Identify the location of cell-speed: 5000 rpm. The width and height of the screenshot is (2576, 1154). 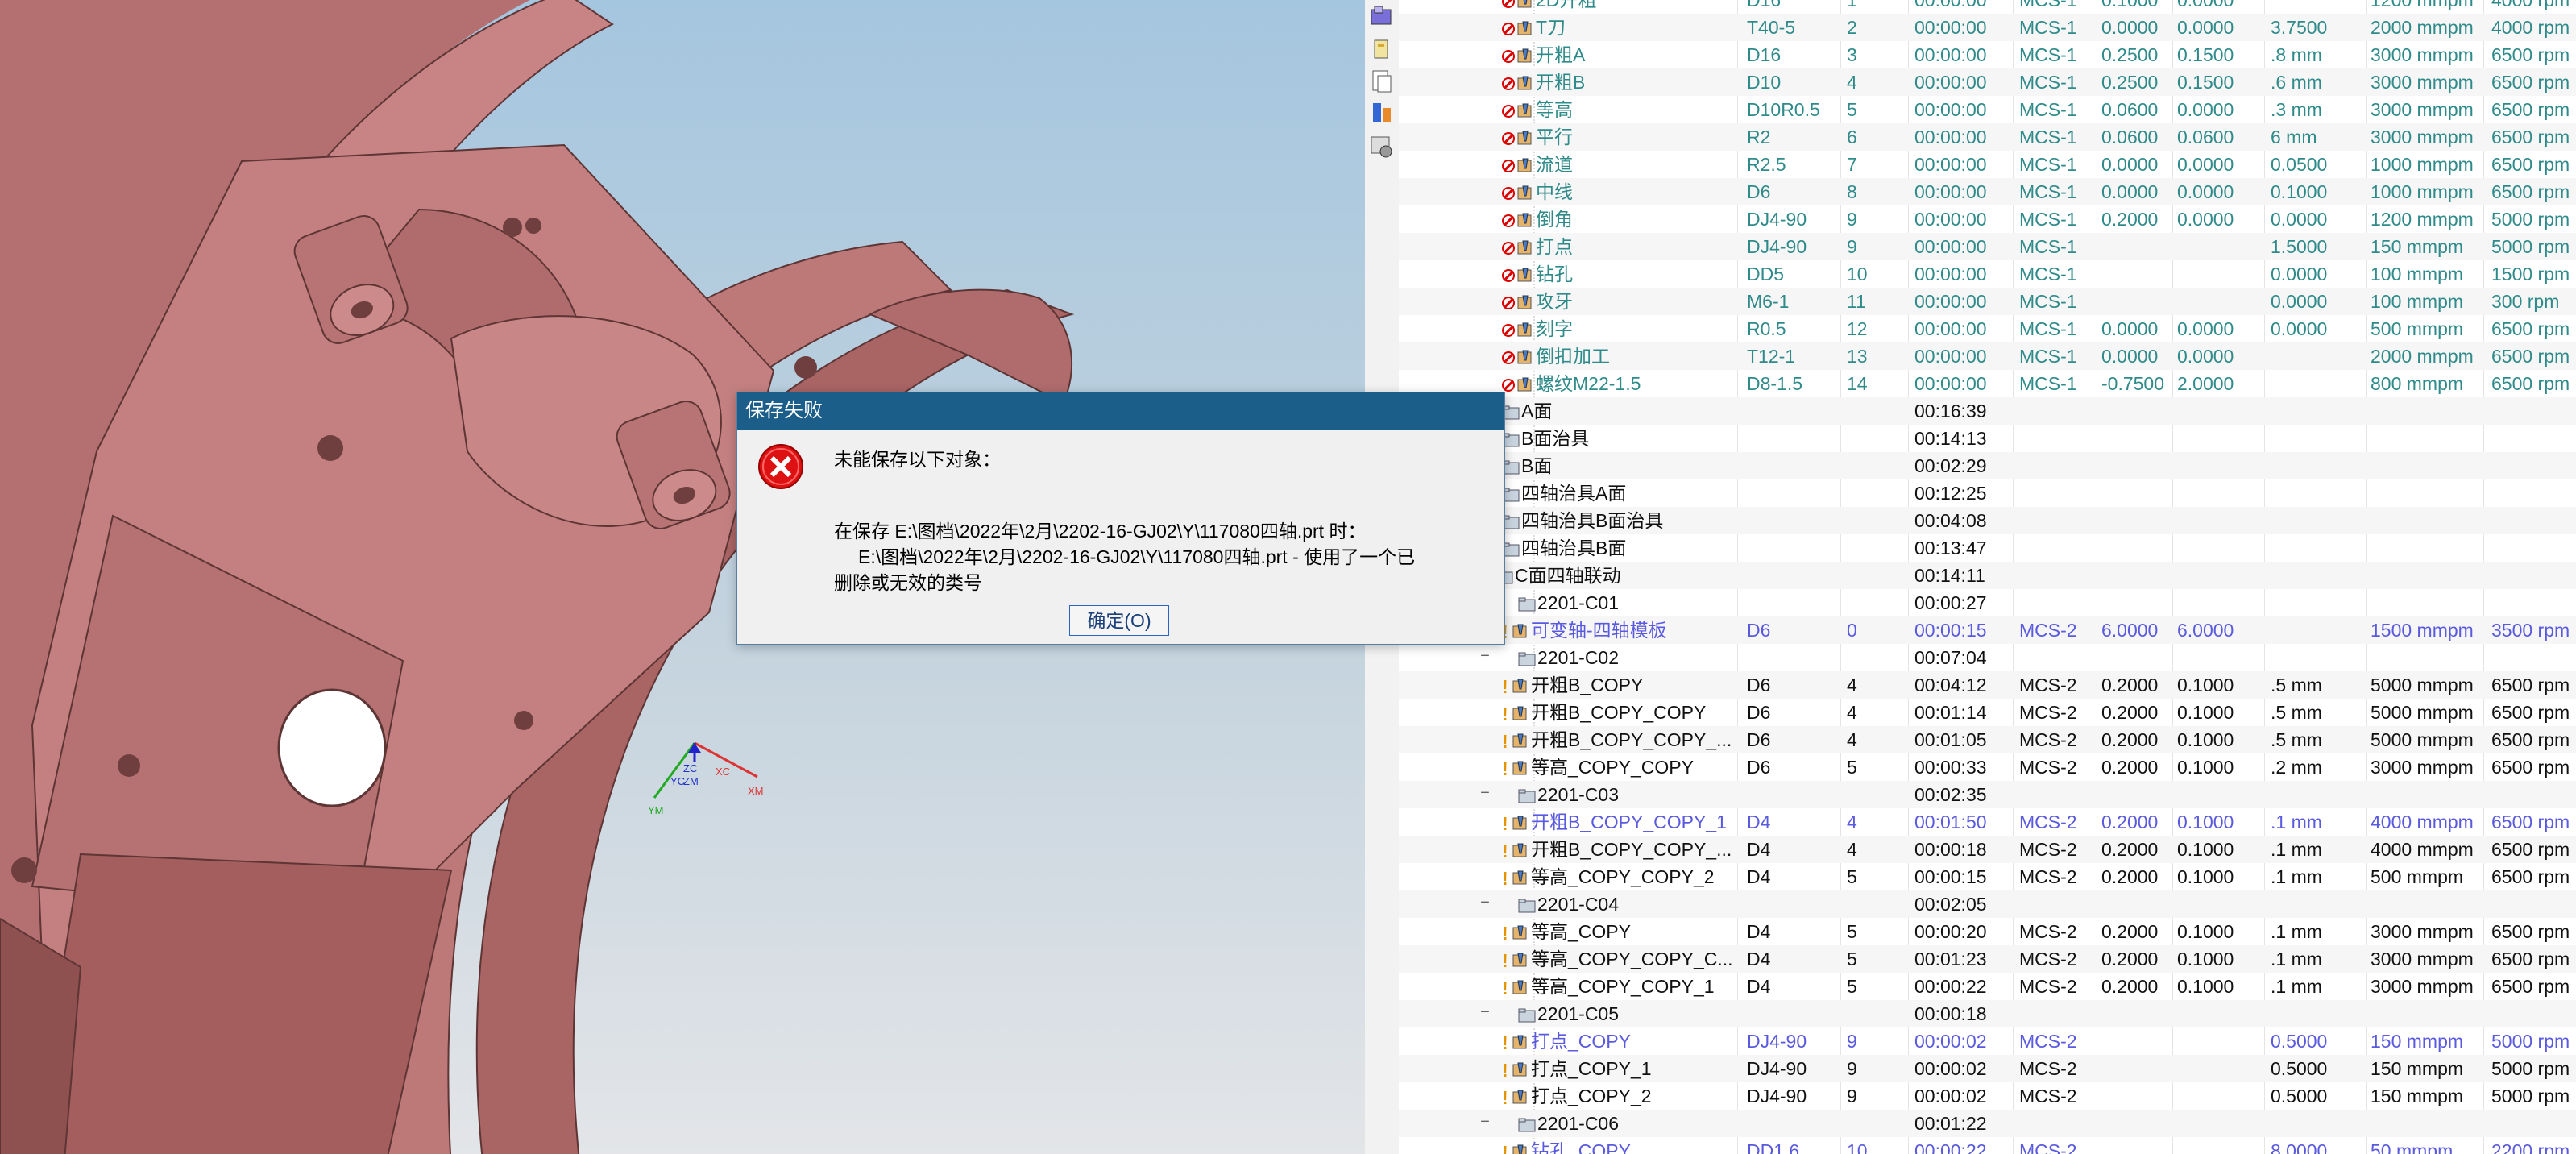
(2530, 220).